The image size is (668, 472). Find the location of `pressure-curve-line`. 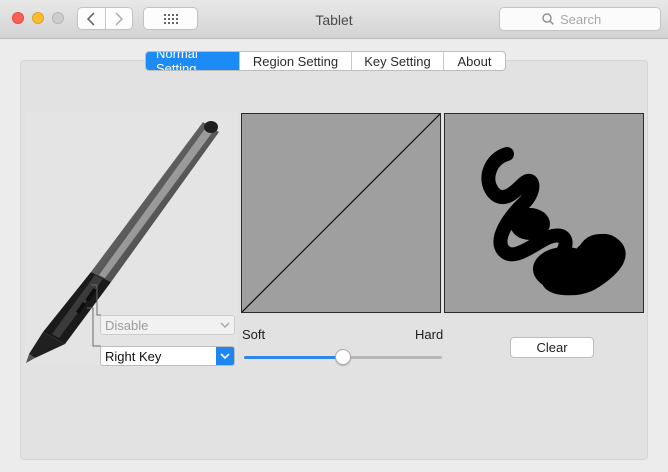

pressure-curve-line is located at coordinates (341, 213).